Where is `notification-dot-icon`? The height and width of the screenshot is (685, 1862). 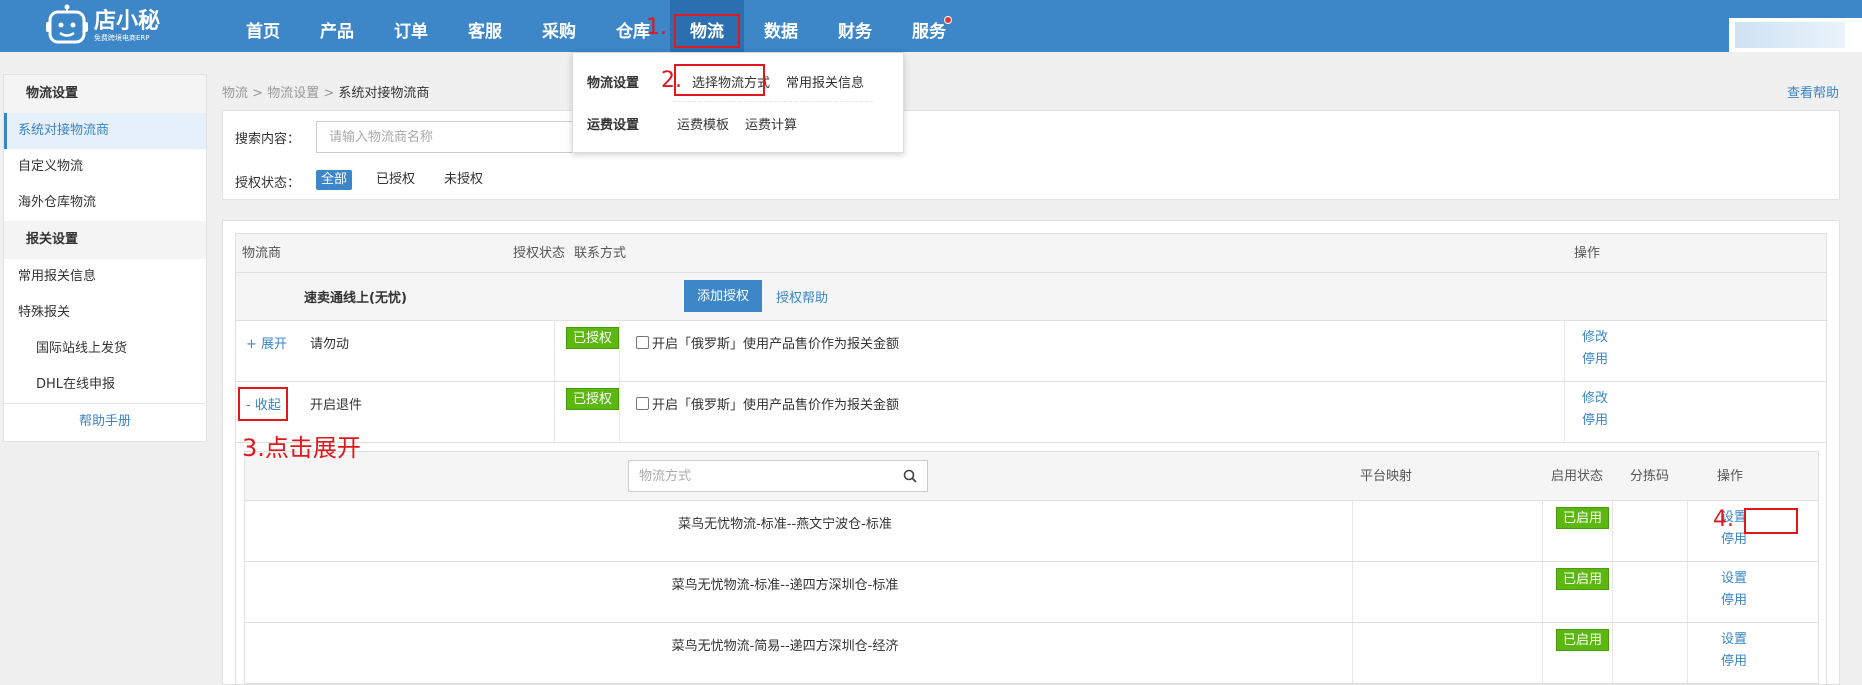 notification-dot-icon is located at coordinates (948, 20).